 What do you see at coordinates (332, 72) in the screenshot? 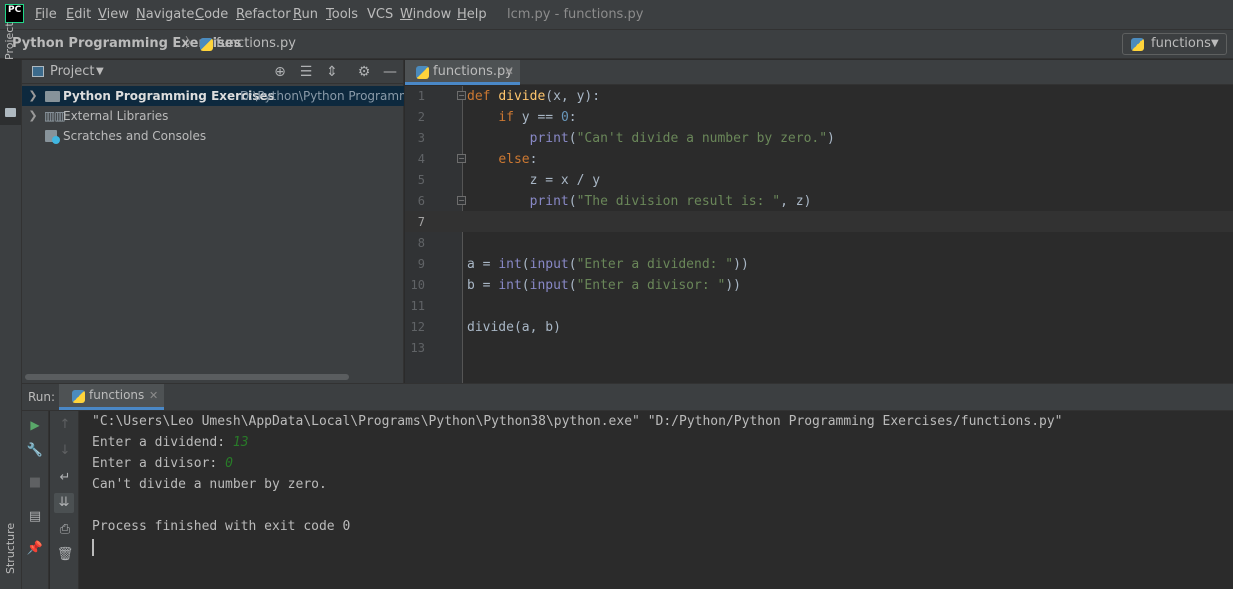
I see `collapse-all-icon: ⇕` at bounding box center [332, 72].